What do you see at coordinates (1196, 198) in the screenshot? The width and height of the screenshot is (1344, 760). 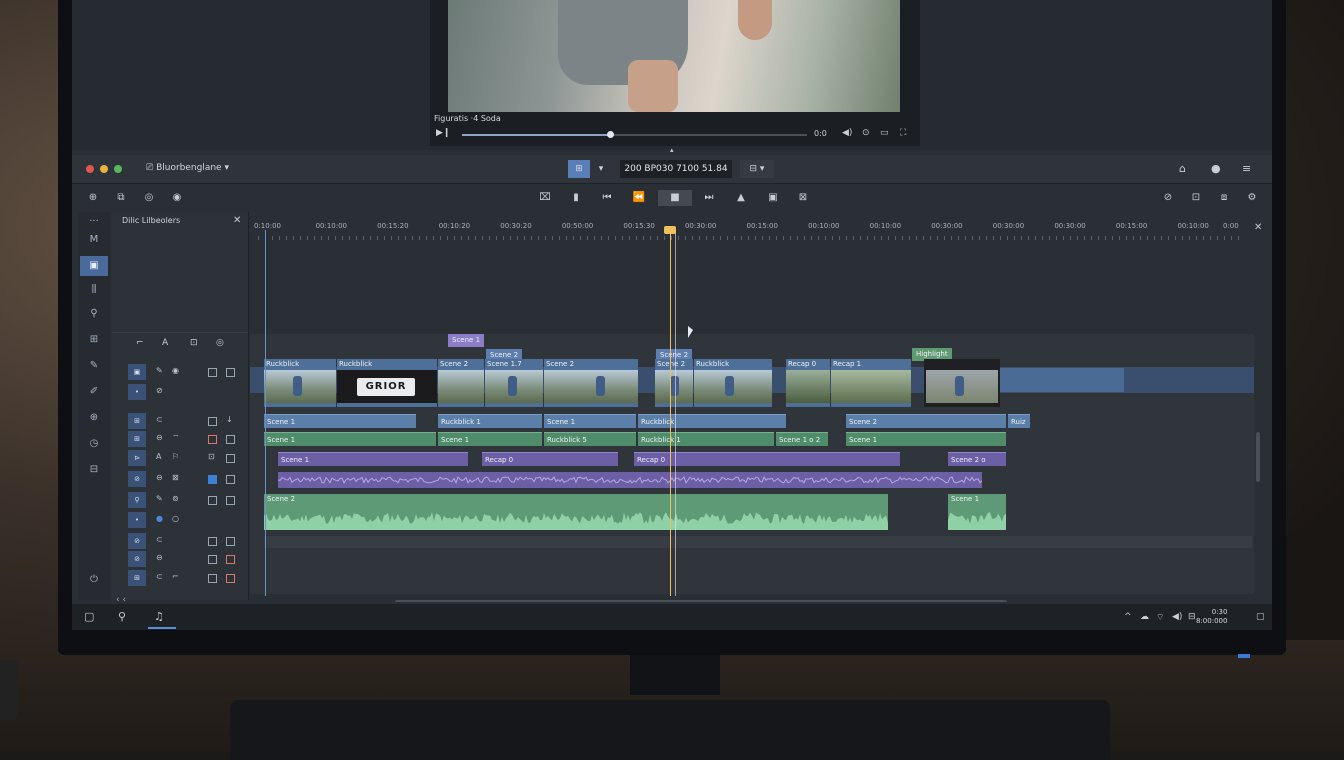 I see `inspector-icon: ⊡` at bounding box center [1196, 198].